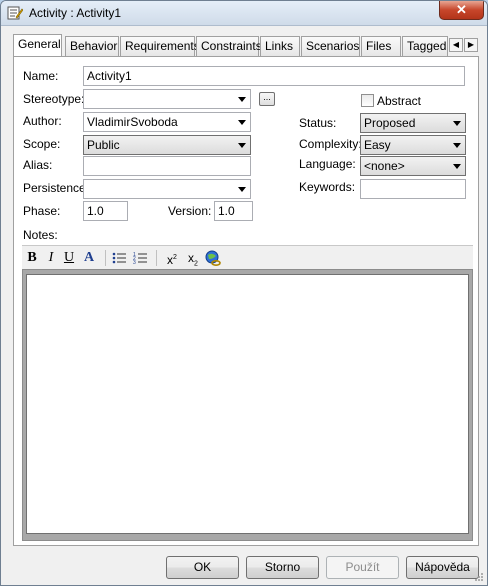  What do you see at coordinates (247, 257) in the screenshot?
I see `notes-toolbar: B I U A 1 2 3 x2 x2` at bounding box center [247, 257].